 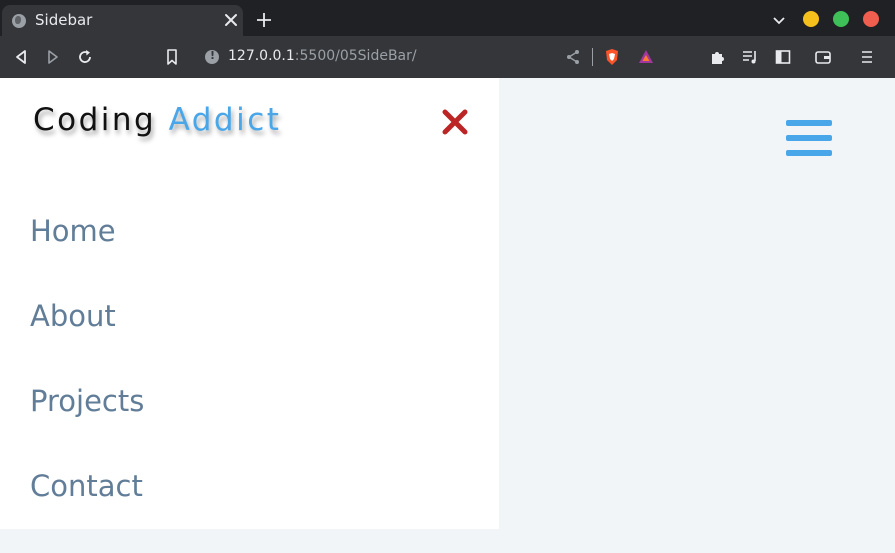 I want to click on wallet-icon, so click(x=823, y=57).